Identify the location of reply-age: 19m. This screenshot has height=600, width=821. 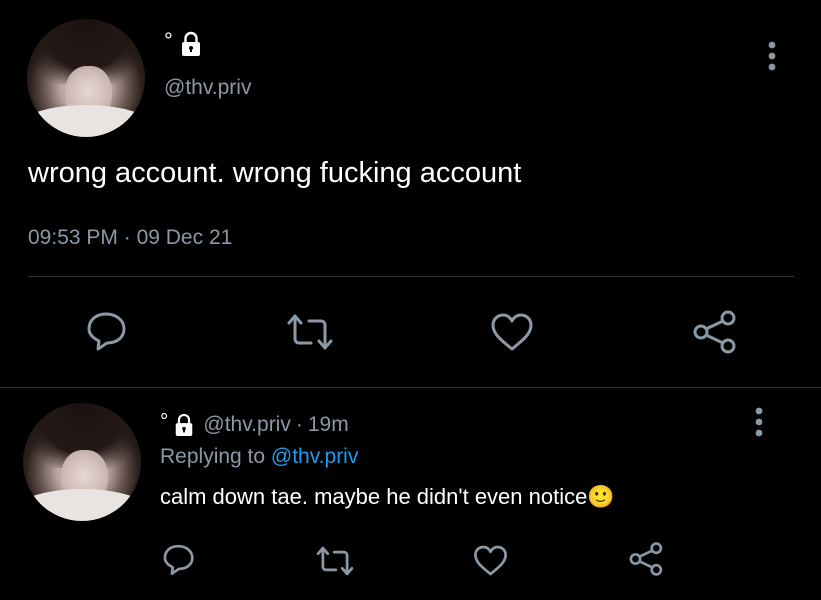
(328, 424).